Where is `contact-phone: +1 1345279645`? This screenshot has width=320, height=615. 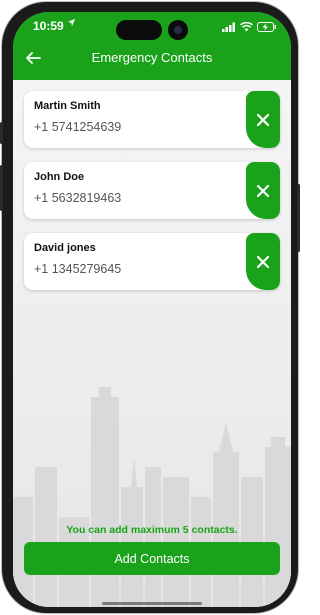 contact-phone: +1 1345279645 is located at coordinates (78, 269).